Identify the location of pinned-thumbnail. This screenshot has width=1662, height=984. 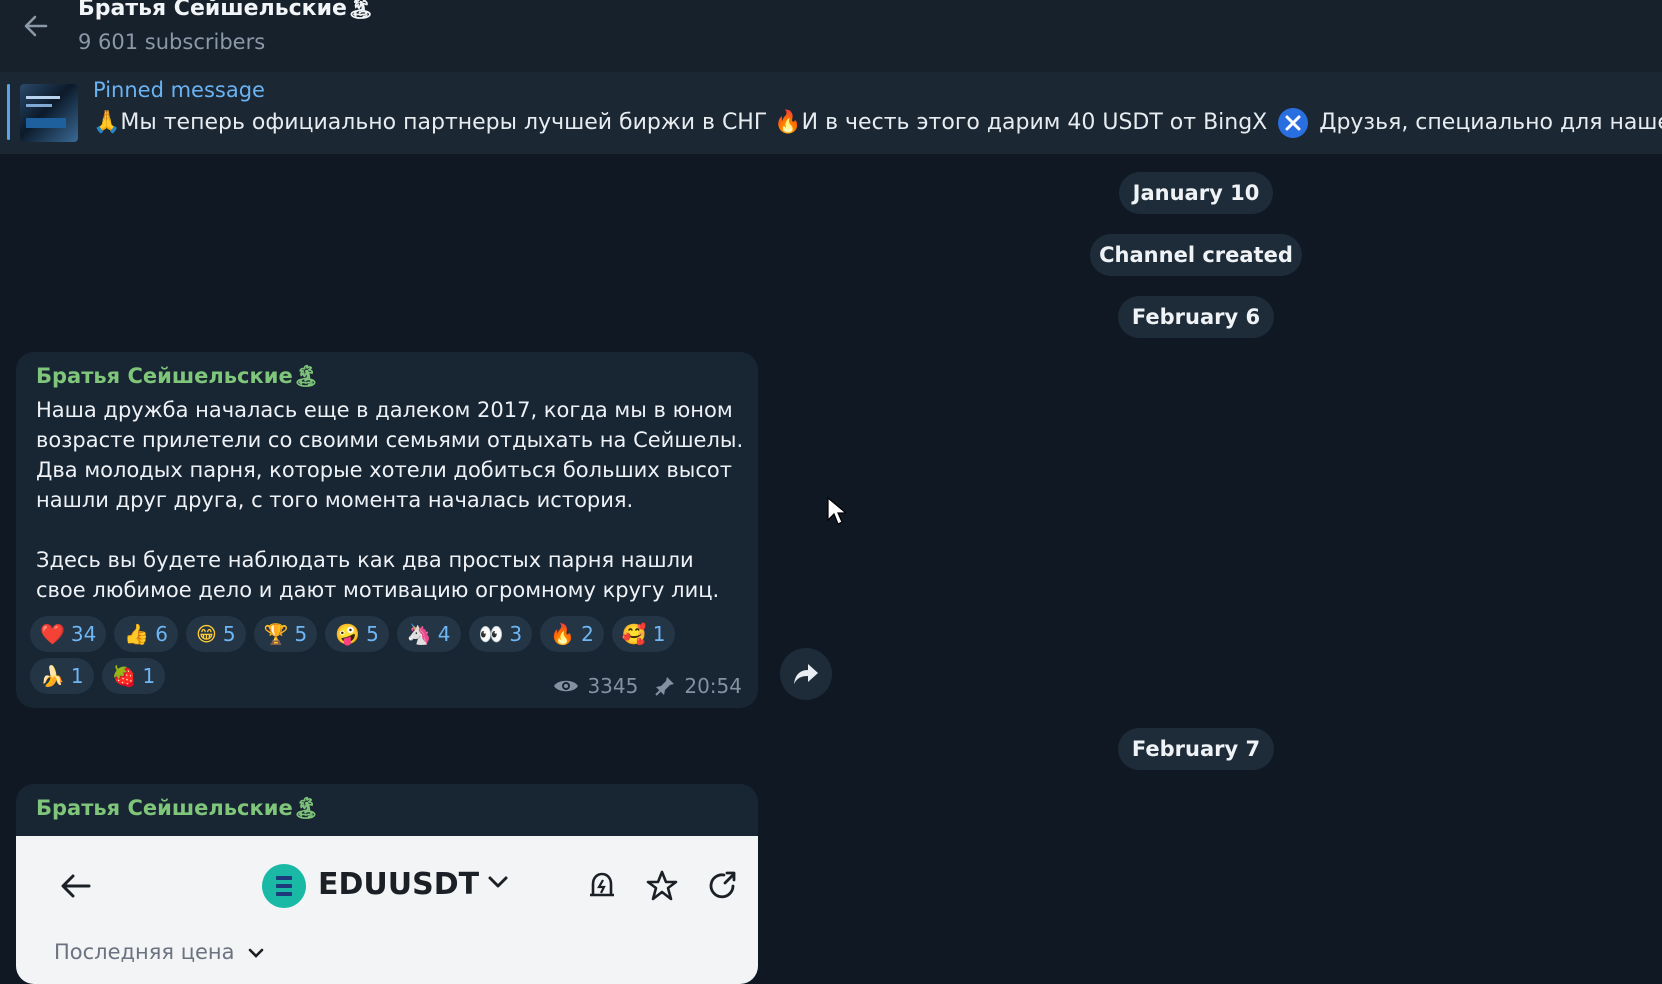
(49, 113).